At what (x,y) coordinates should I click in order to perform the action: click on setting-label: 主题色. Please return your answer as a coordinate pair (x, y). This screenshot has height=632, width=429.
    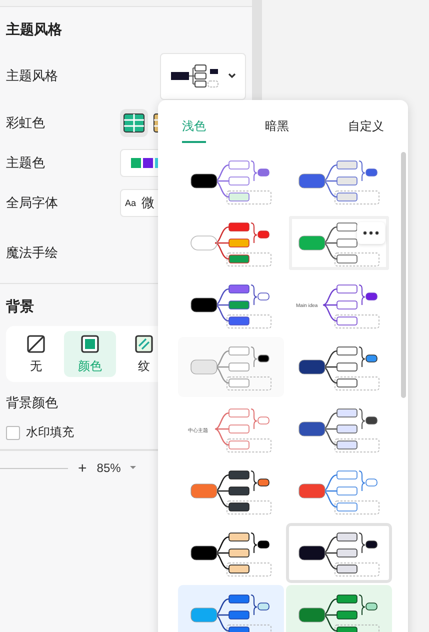
    Looking at the image, I should click on (26, 163).